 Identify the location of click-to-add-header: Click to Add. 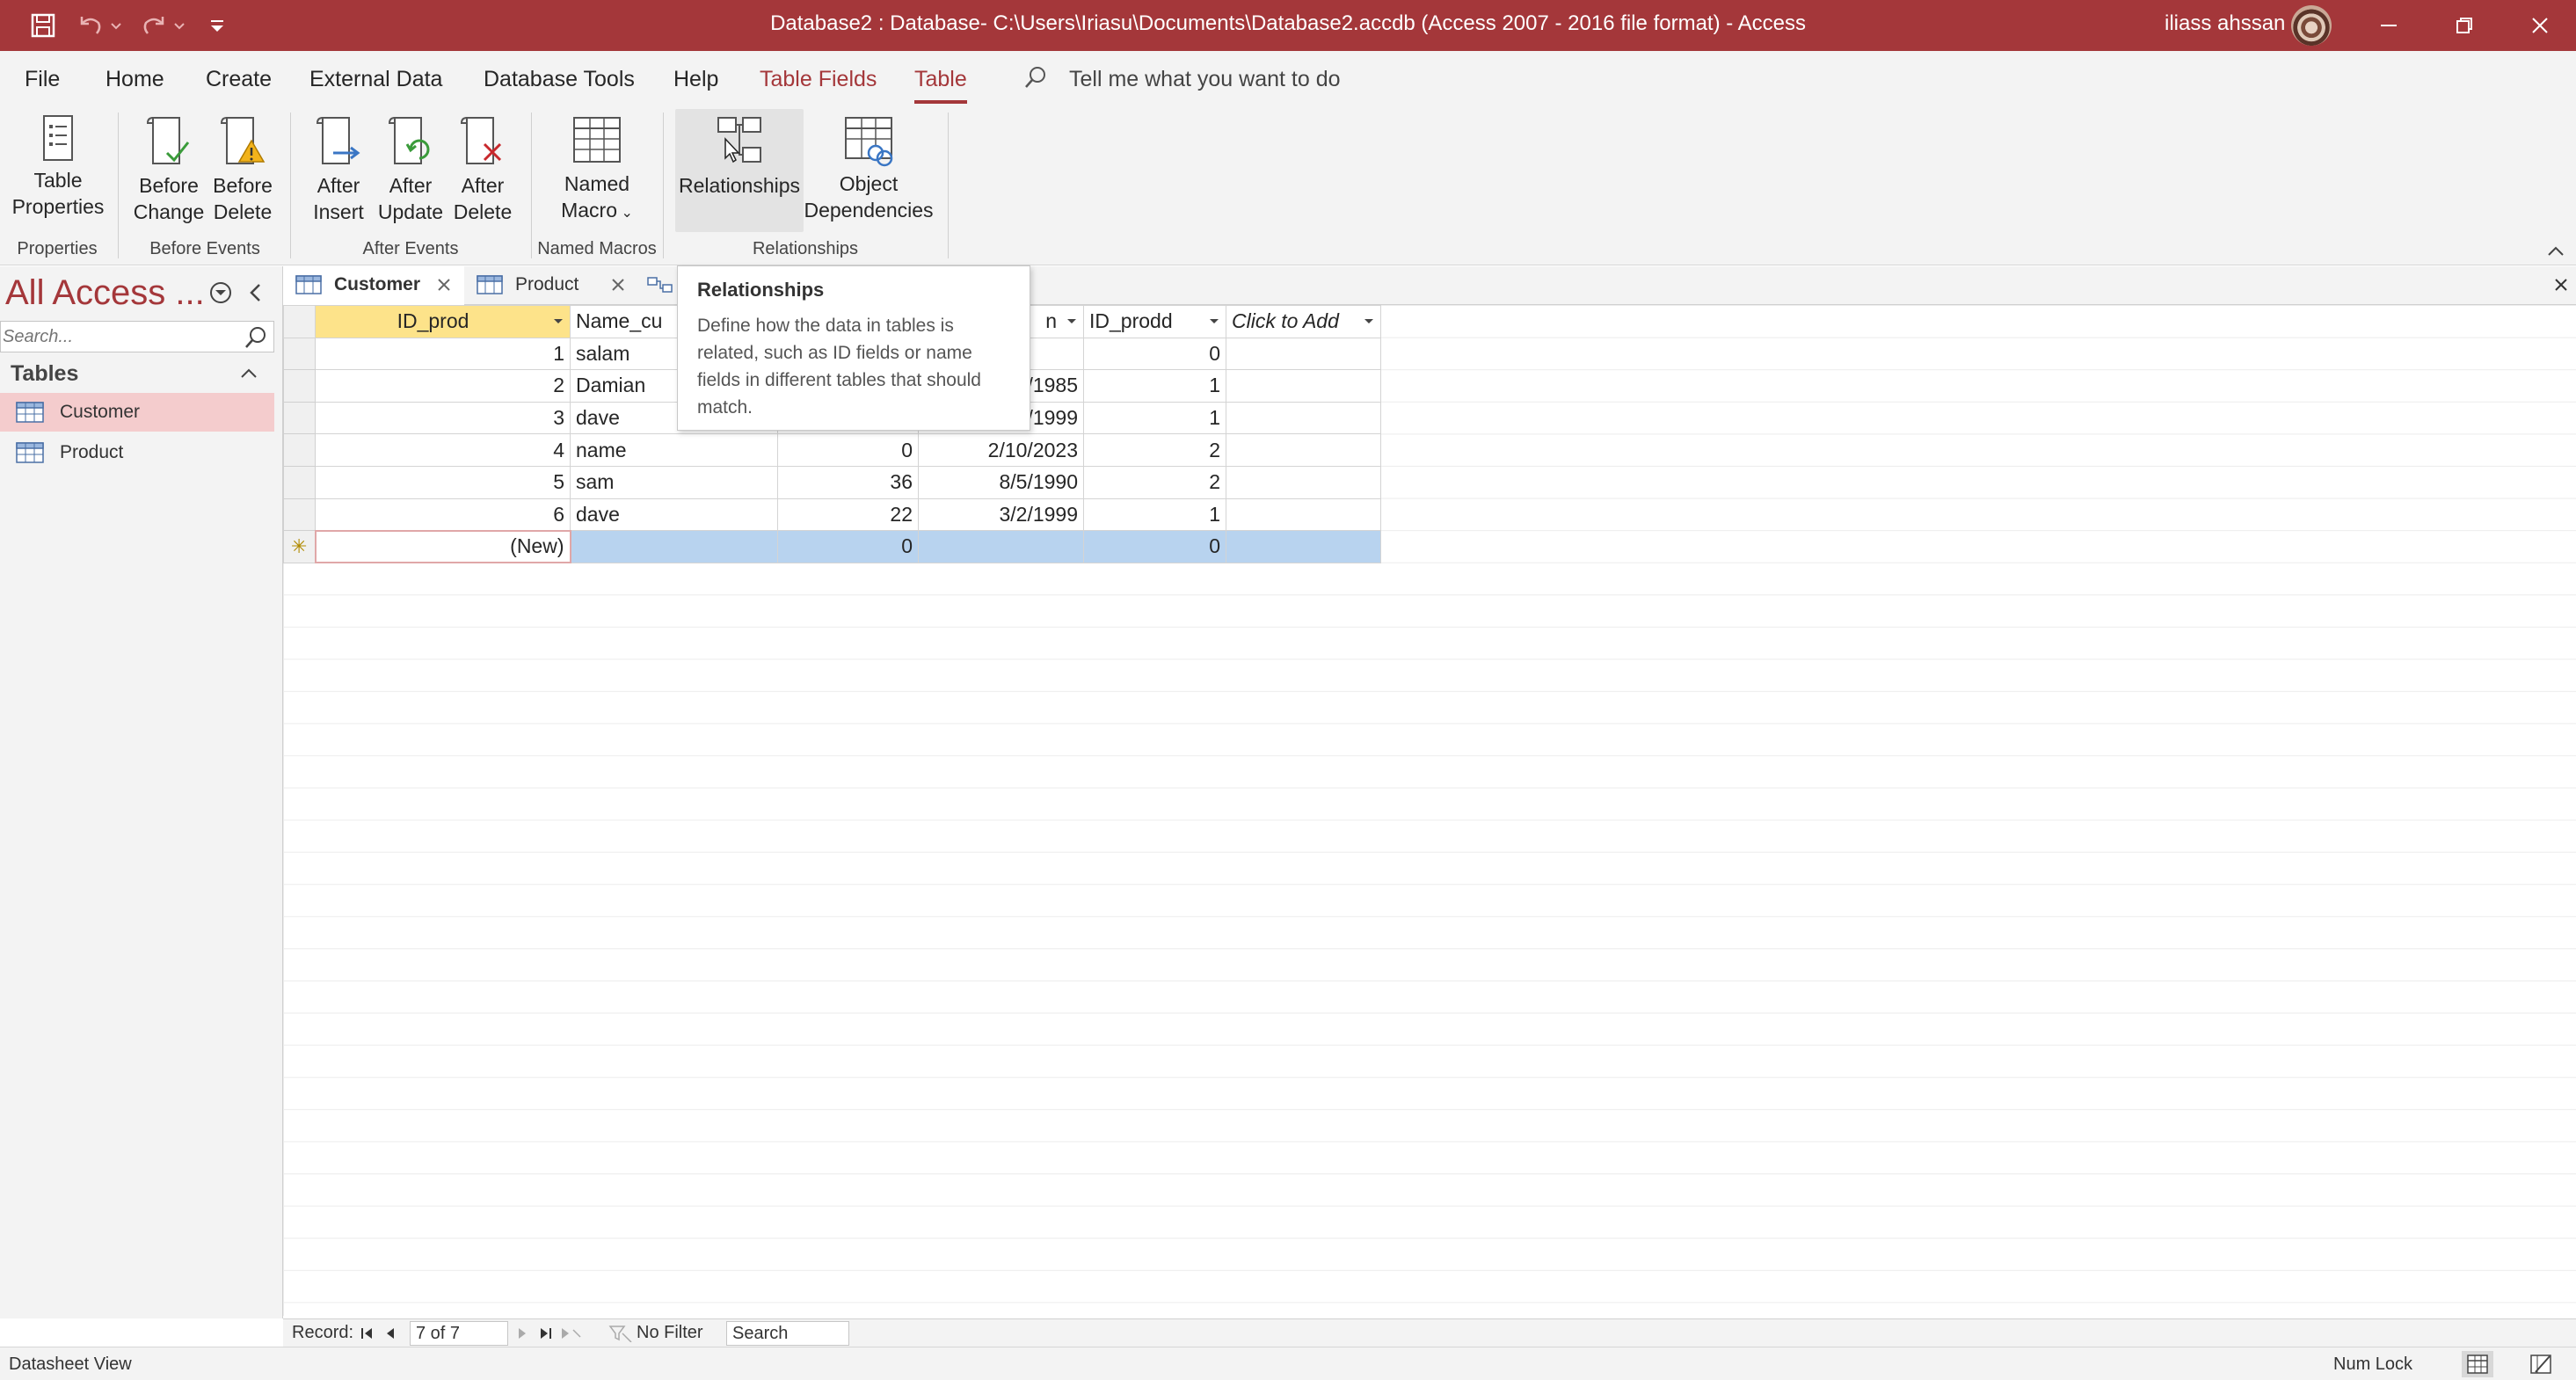
(1303, 321).